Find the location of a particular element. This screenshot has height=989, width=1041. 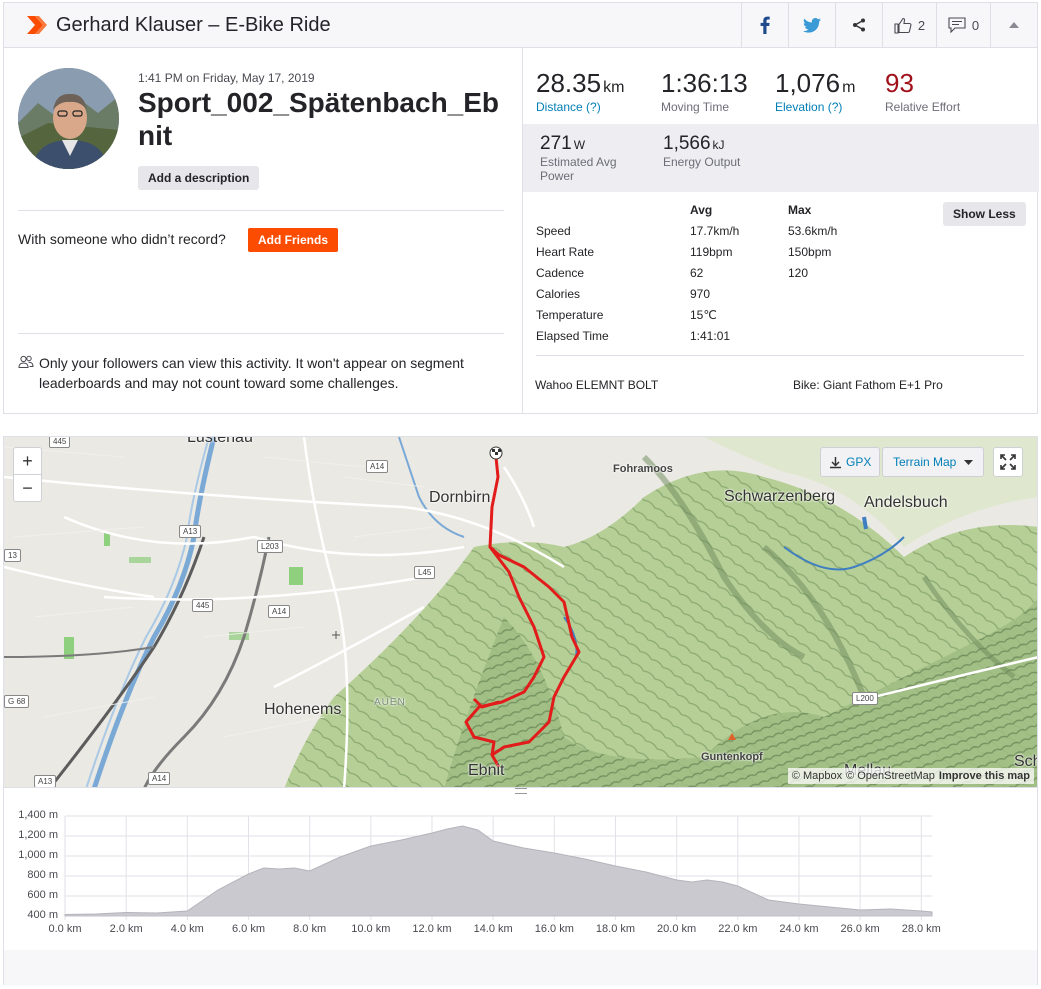

activity-datetime: 1:41 PM on Friday, May 17, 2019 is located at coordinates (226, 78).